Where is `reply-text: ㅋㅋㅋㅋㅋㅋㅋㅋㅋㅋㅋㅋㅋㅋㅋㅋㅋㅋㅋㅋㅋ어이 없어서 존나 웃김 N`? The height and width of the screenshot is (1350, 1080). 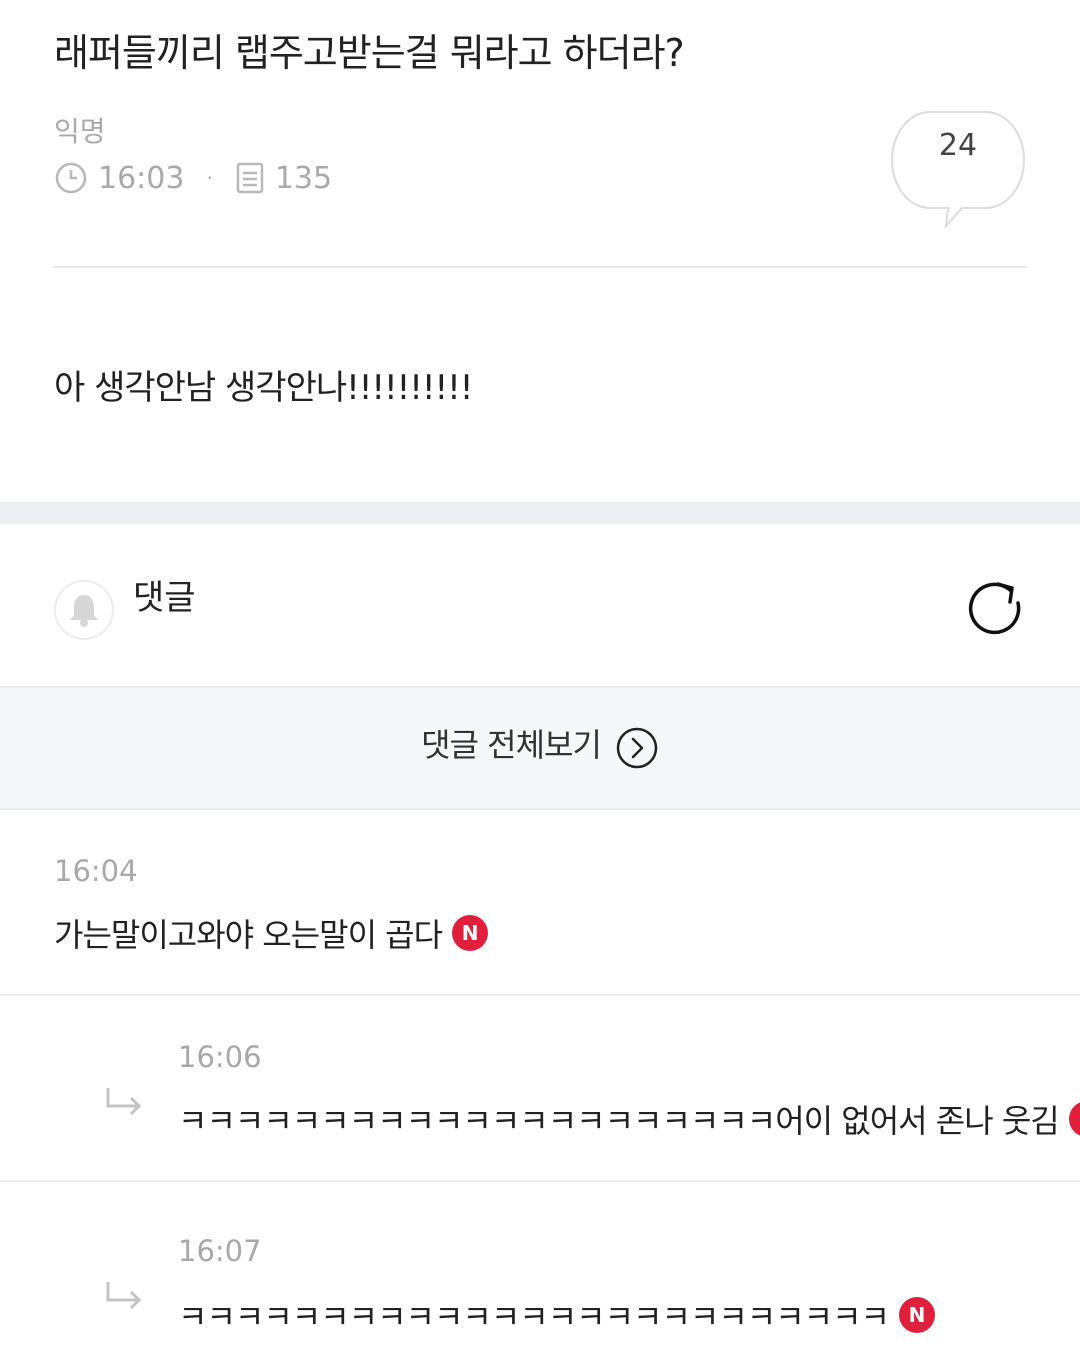 reply-text: ㅋㅋㅋㅋㅋㅋㅋㅋㅋㅋㅋㅋㅋㅋㅋㅋㅋㅋㅋㅋㅋ어이 없어서 존나 웃김 N is located at coordinates (629, 1119).